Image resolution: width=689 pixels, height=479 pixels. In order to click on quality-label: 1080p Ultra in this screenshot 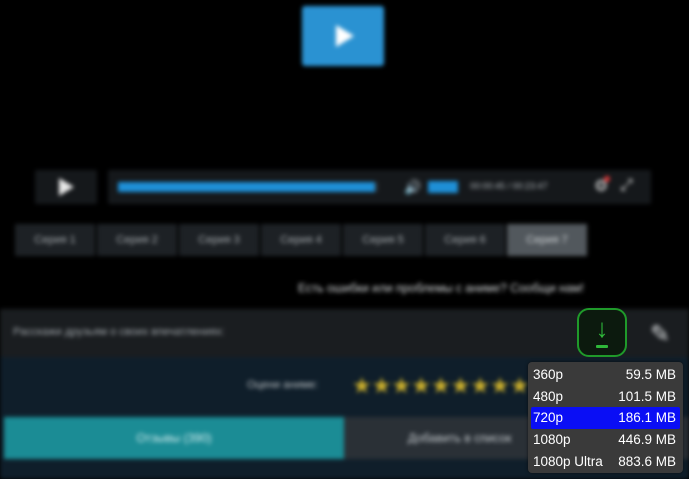, I will do `click(568, 461)`.